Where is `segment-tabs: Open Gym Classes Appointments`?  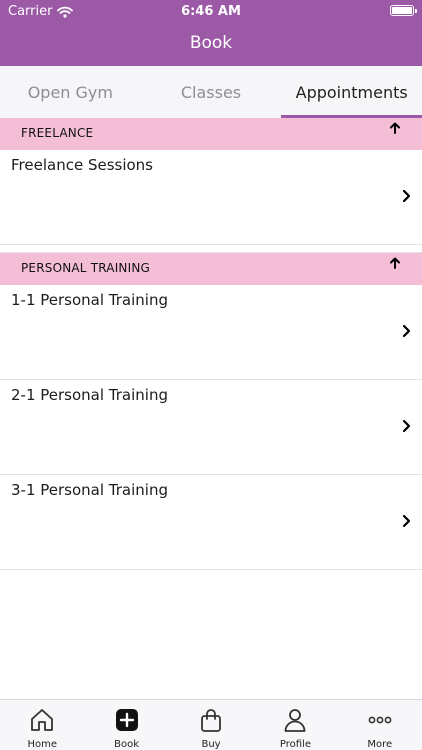
segment-tabs: Open Gym Classes Appointments is located at coordinates (211, 92).